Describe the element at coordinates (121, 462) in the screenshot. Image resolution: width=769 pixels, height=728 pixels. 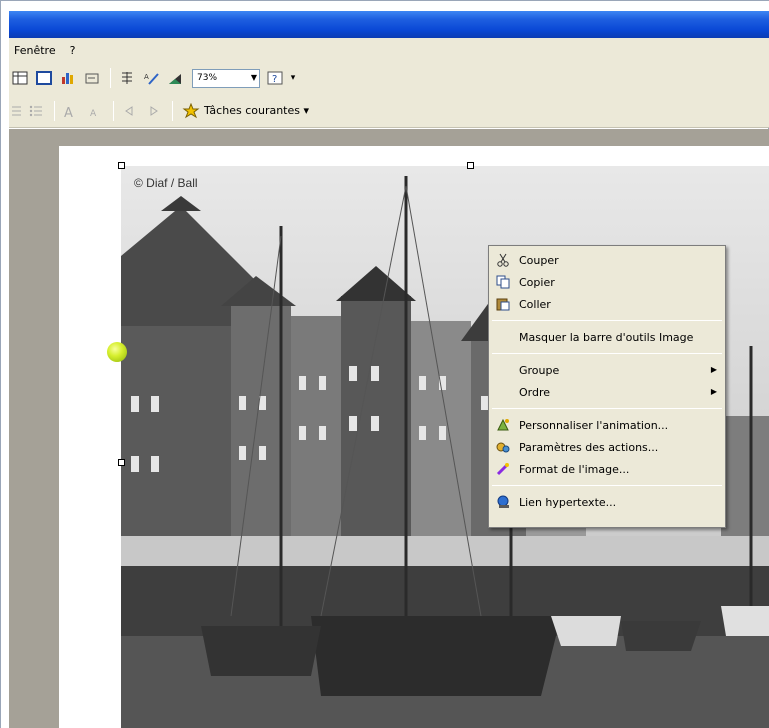
I see `resize-handle-middle-left` at that location.